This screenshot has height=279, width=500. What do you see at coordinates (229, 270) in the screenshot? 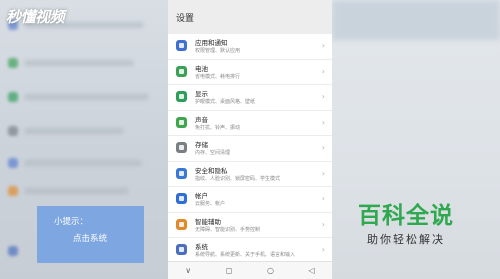
I see `nav-recents-icon: ◻` at bounding box center [229, 270].